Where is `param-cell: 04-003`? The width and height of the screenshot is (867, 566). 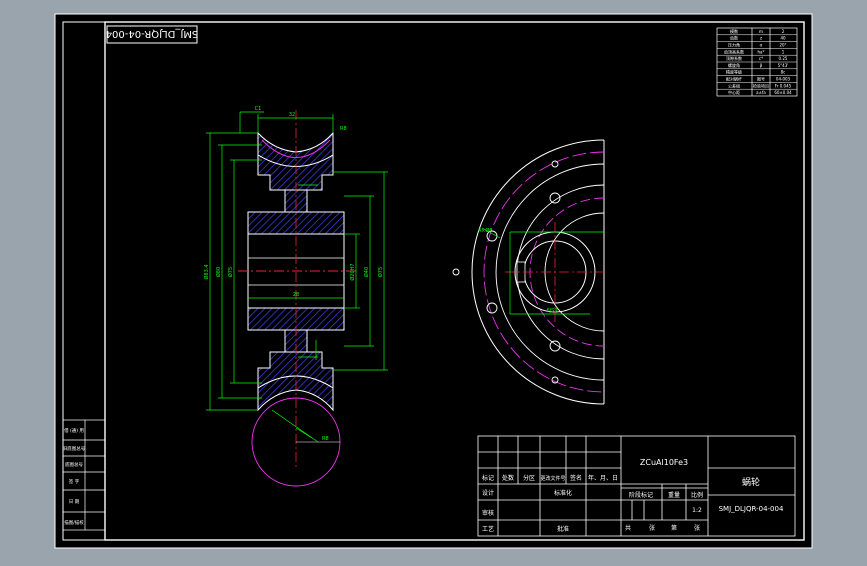
param-cell: 04-003 is located at coordinates (783, 78).